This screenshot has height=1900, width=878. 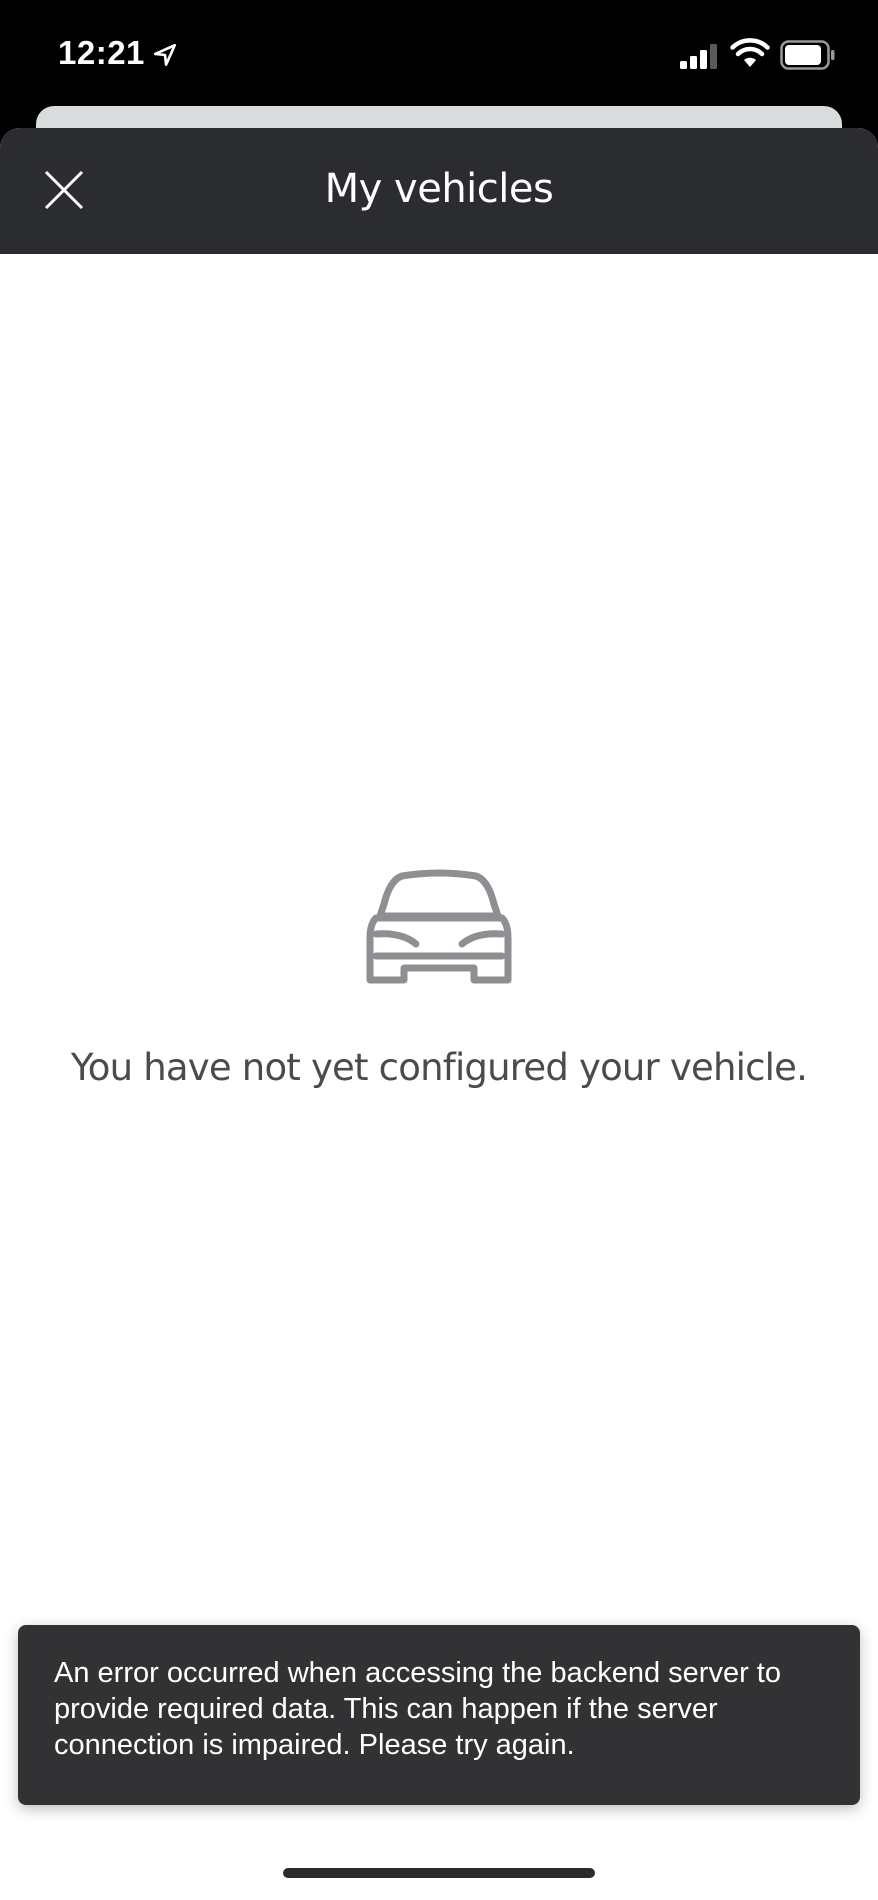 What do you see at coordinates (439, 1873) in the screenshot?
I see `home-indicator` at bounding box center [439, 1873].